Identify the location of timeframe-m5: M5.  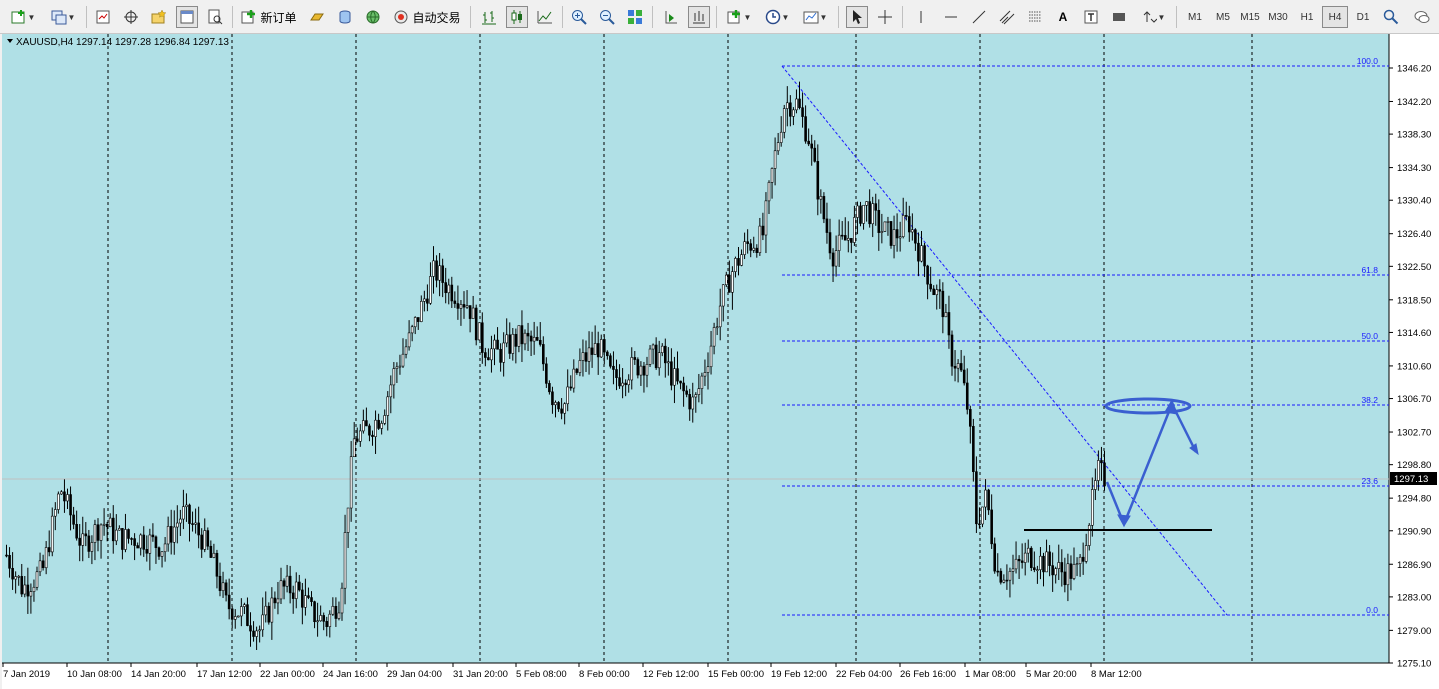
(1223, 17).